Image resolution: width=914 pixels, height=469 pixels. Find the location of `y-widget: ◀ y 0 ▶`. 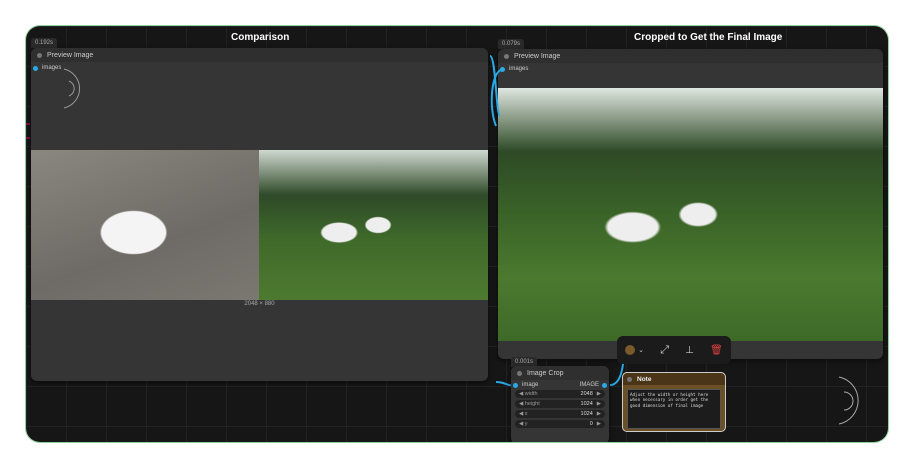

y-widget: ◀ y 0 ▶ is located at coordinates (560, 424).